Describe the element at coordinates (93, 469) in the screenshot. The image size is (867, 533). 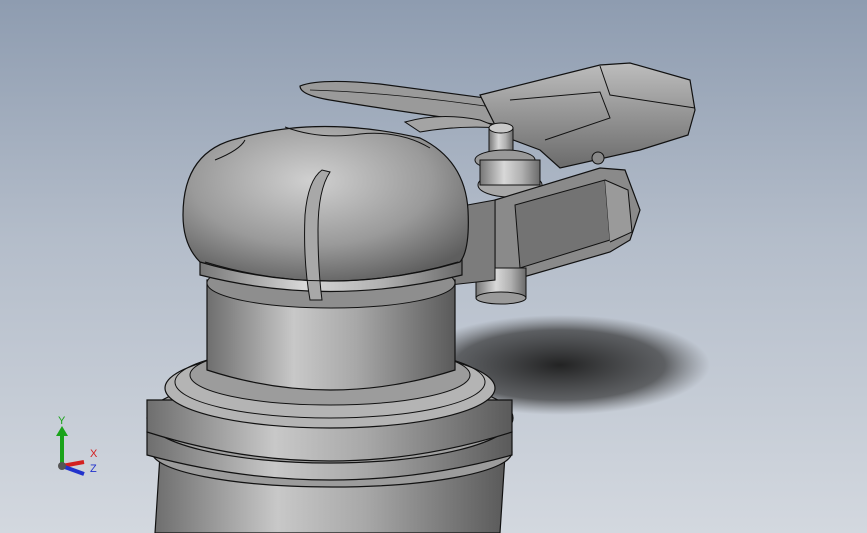
I see `z-axis-label: Z` at that location.